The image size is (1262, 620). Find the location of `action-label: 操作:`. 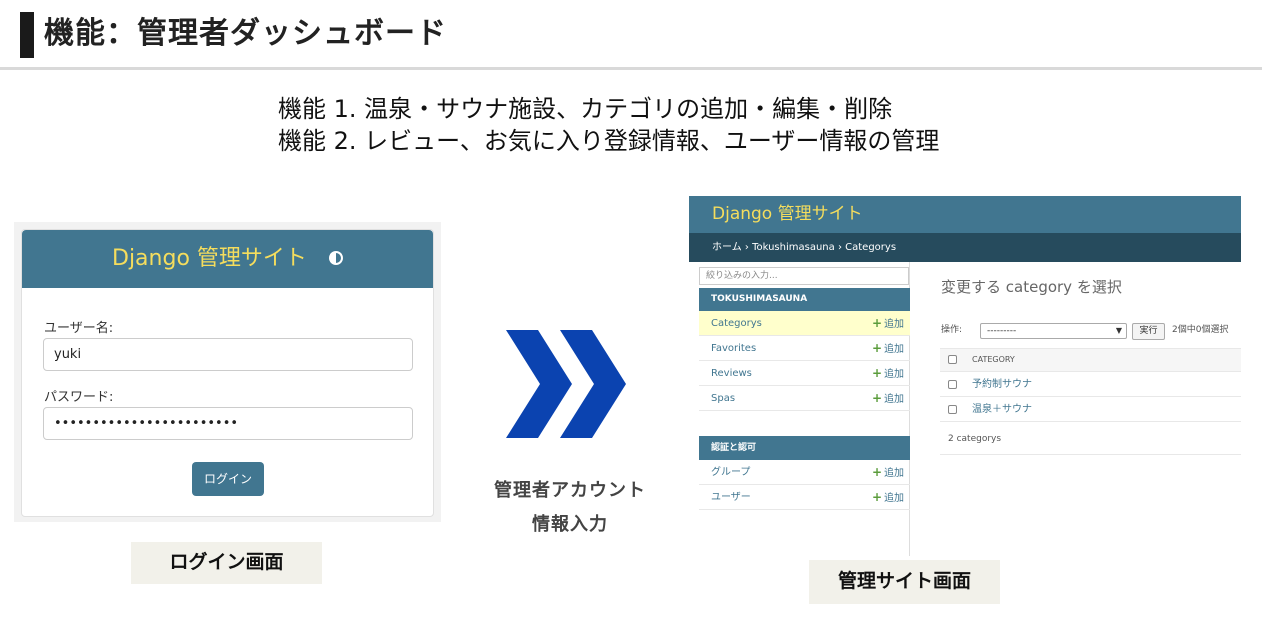

action-label: 操作: is located at coordinates (952, 330).